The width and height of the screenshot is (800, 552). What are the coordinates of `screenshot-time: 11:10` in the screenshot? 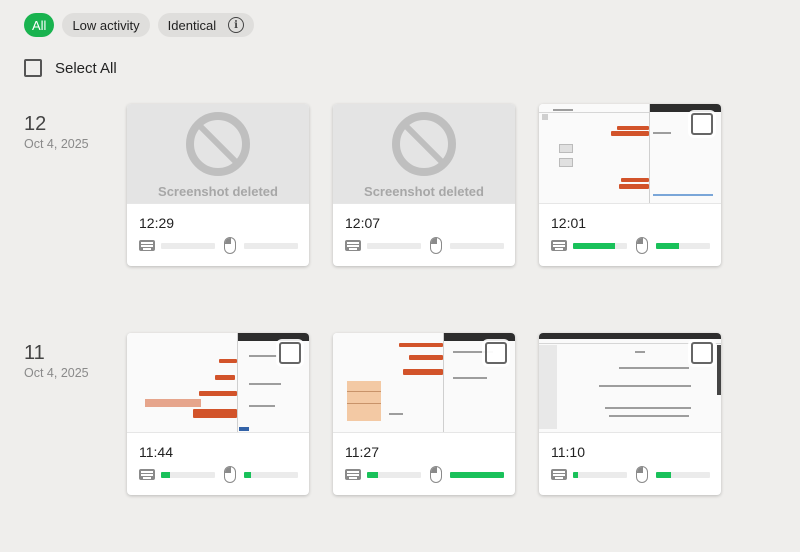 It's located at (568, 452).